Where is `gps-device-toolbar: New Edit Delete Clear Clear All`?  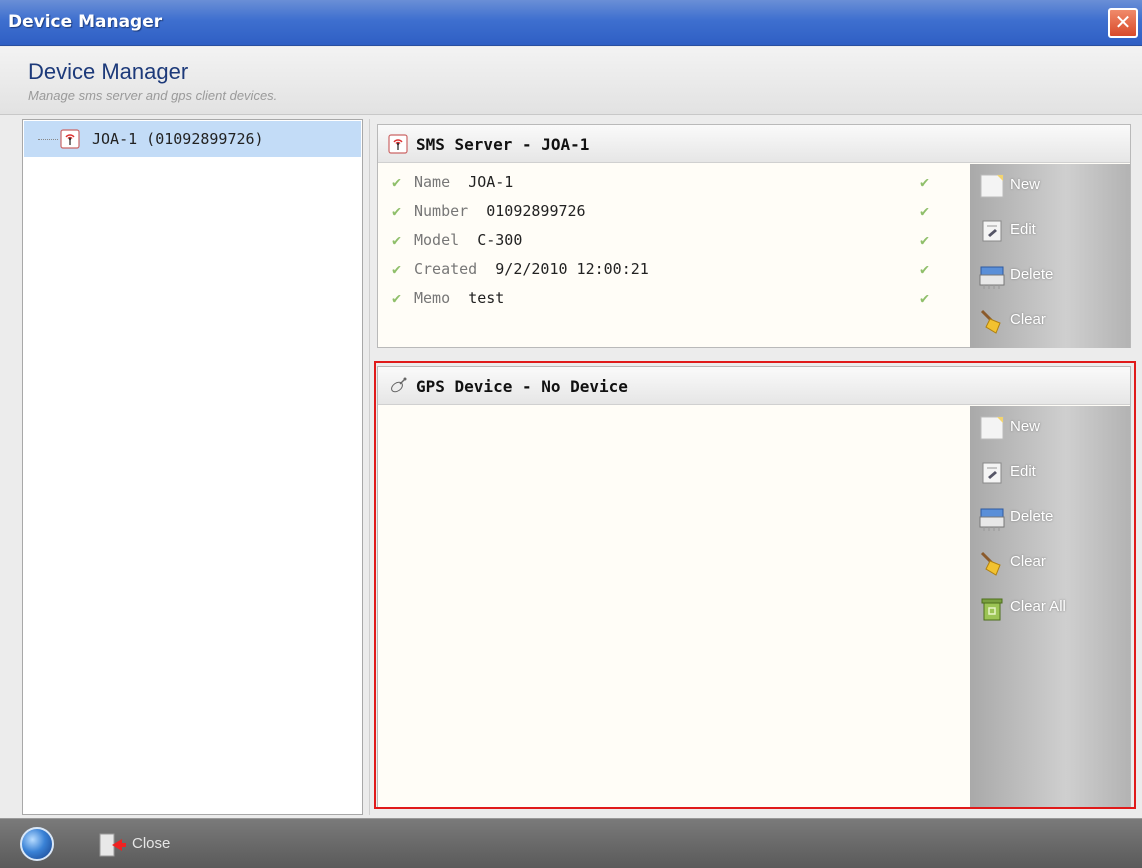
gps-device-toolbar: New Edit Delete Clear Clear All is located at coordinates (1050, 606).